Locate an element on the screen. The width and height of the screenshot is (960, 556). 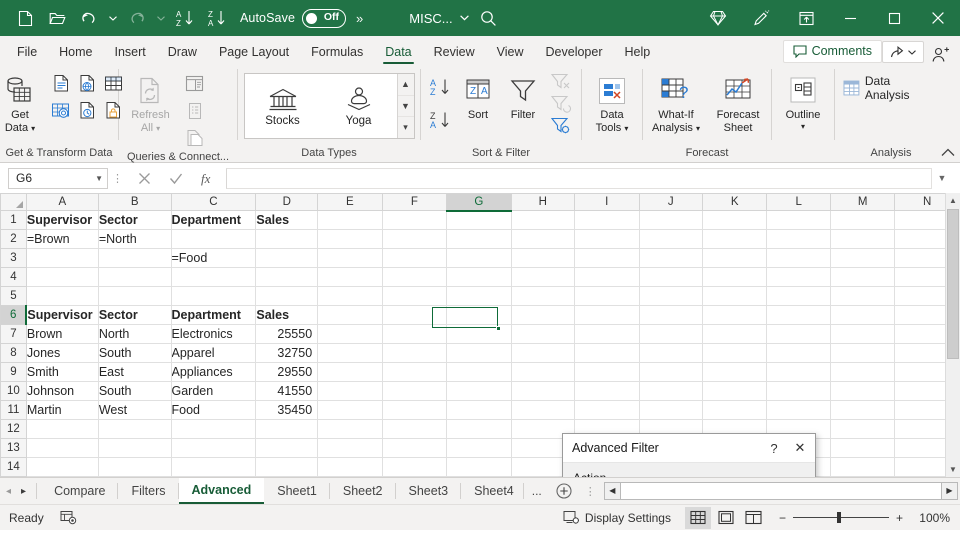
row-header-3: 3 is located at coordinates (13, 258).